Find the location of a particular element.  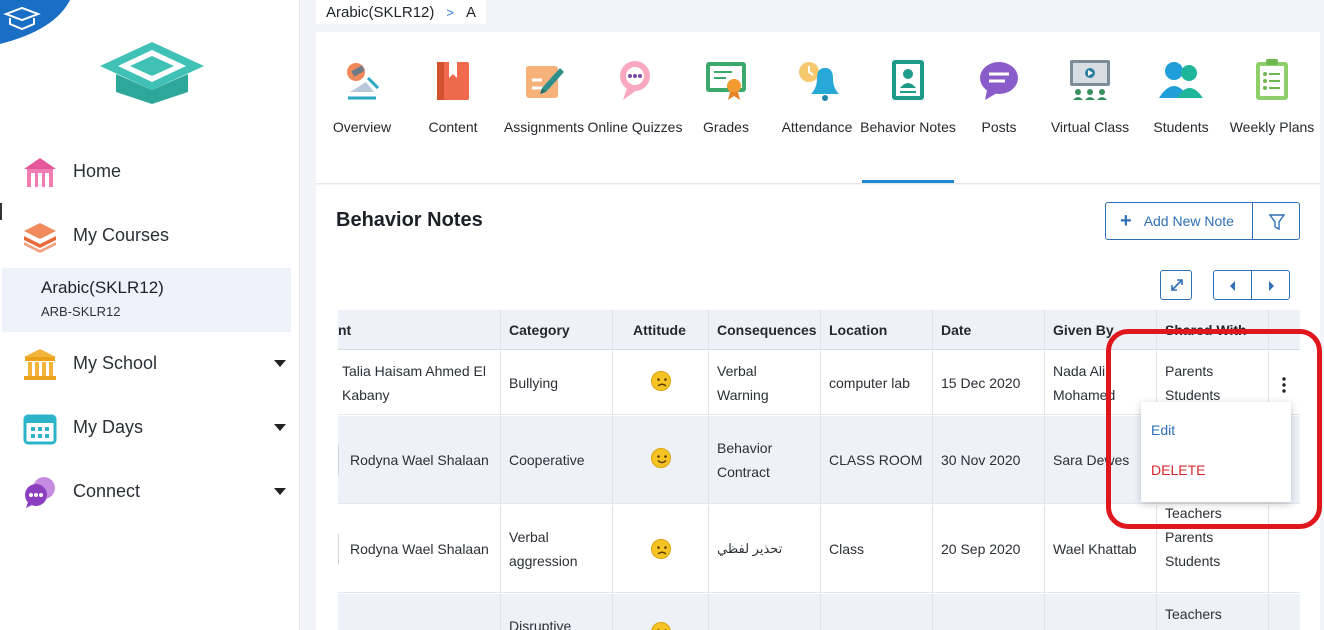

category-cell: Cooperative is located at coordinates (547, 460).